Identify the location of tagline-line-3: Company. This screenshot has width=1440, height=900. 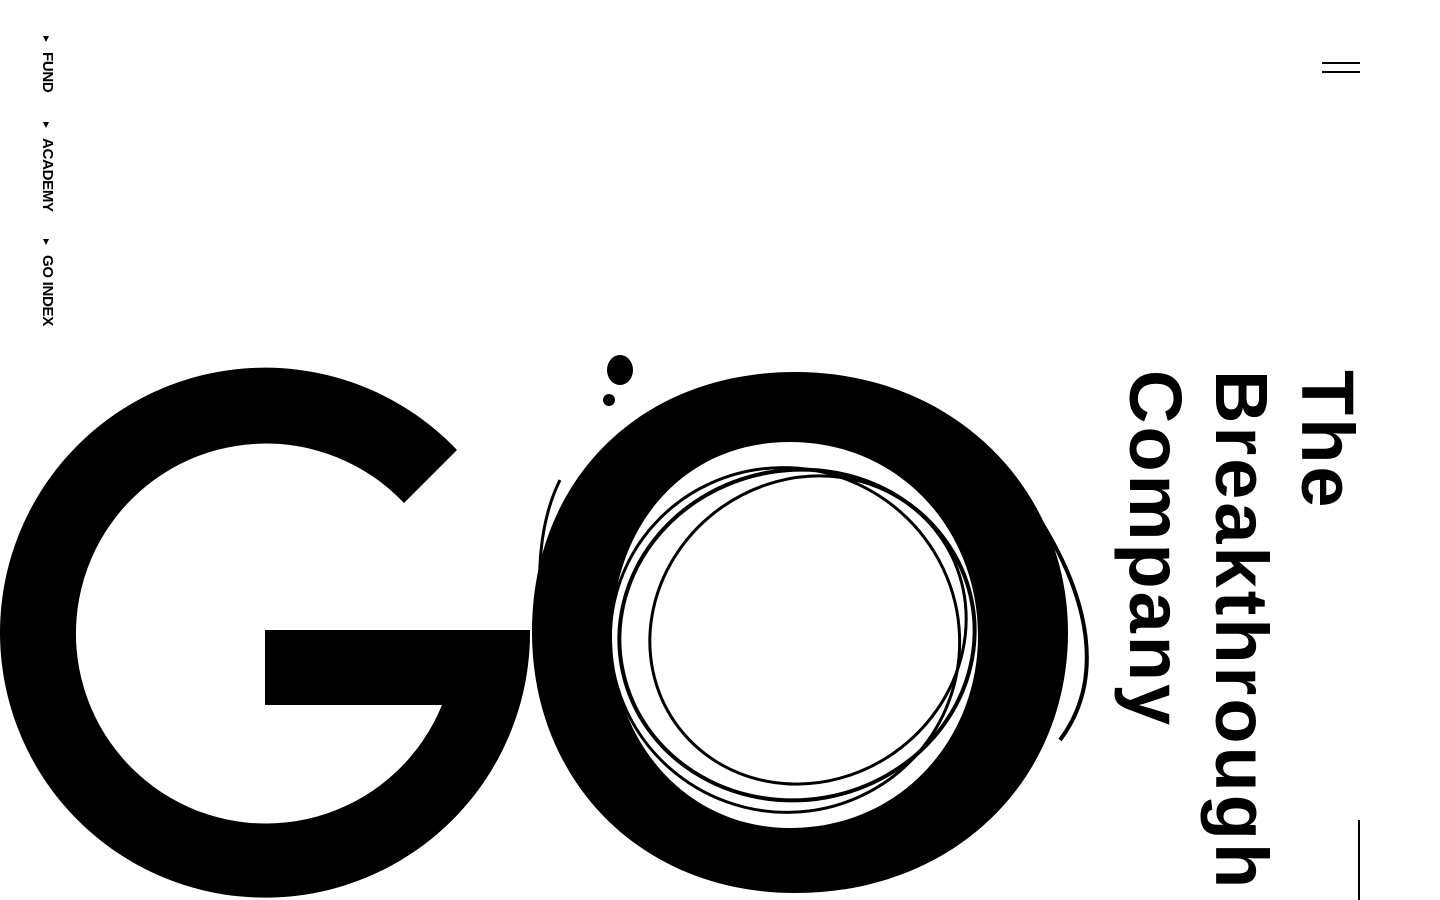
(1155, 549).